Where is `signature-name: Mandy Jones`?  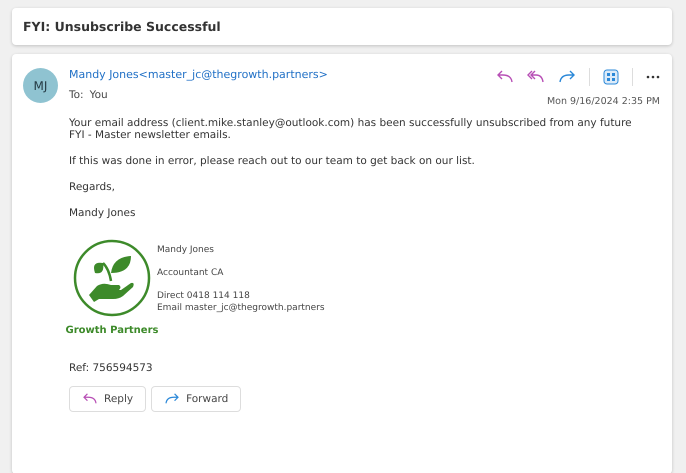 signature-name: Mandy Jones is located at coordinates (186, 250).